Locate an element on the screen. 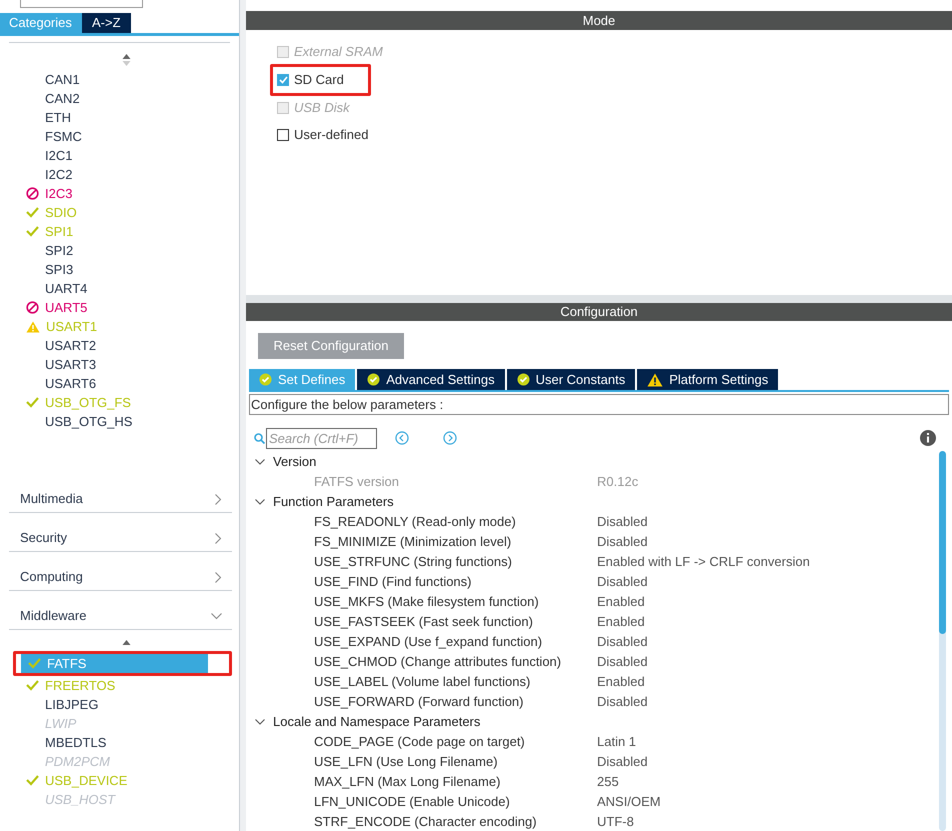 Image resolution: width=952 pixels, height=831 pixels. peripheral-item: USART6 is located at coordinates (112, 383).